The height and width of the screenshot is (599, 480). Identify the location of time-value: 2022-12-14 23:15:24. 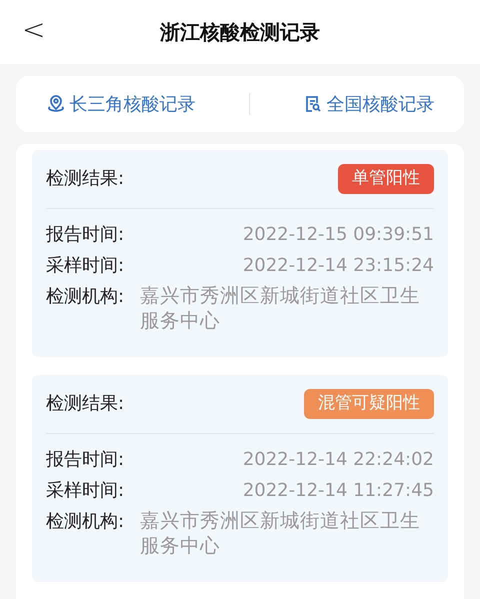
(338, 266).